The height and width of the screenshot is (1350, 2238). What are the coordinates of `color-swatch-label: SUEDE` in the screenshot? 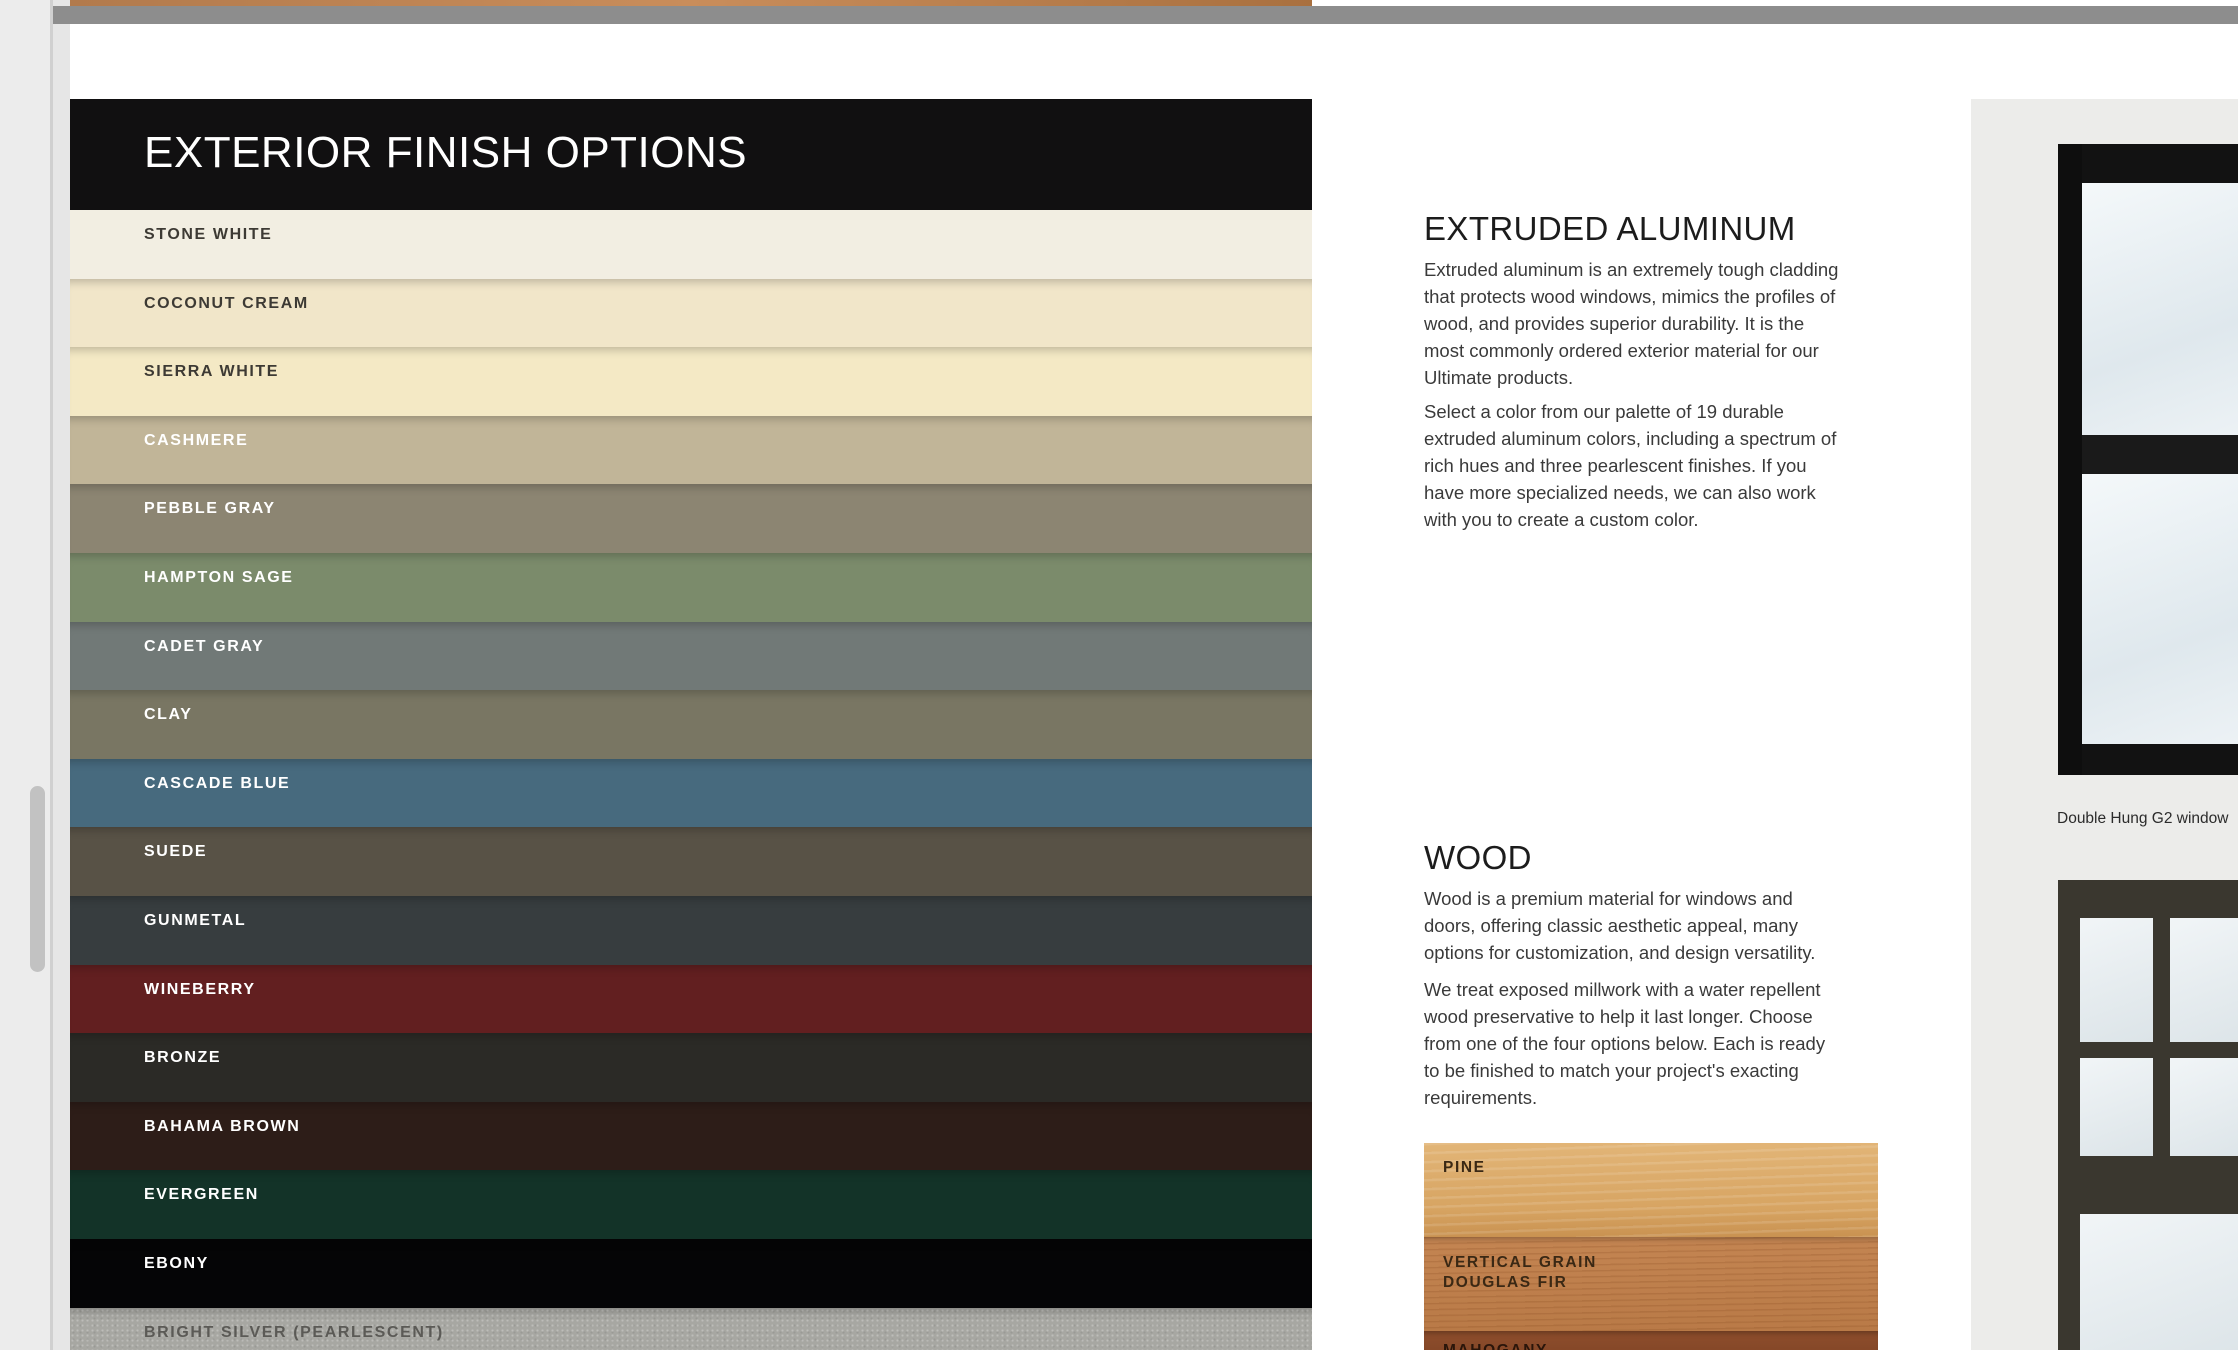 It's located at (176, 852).